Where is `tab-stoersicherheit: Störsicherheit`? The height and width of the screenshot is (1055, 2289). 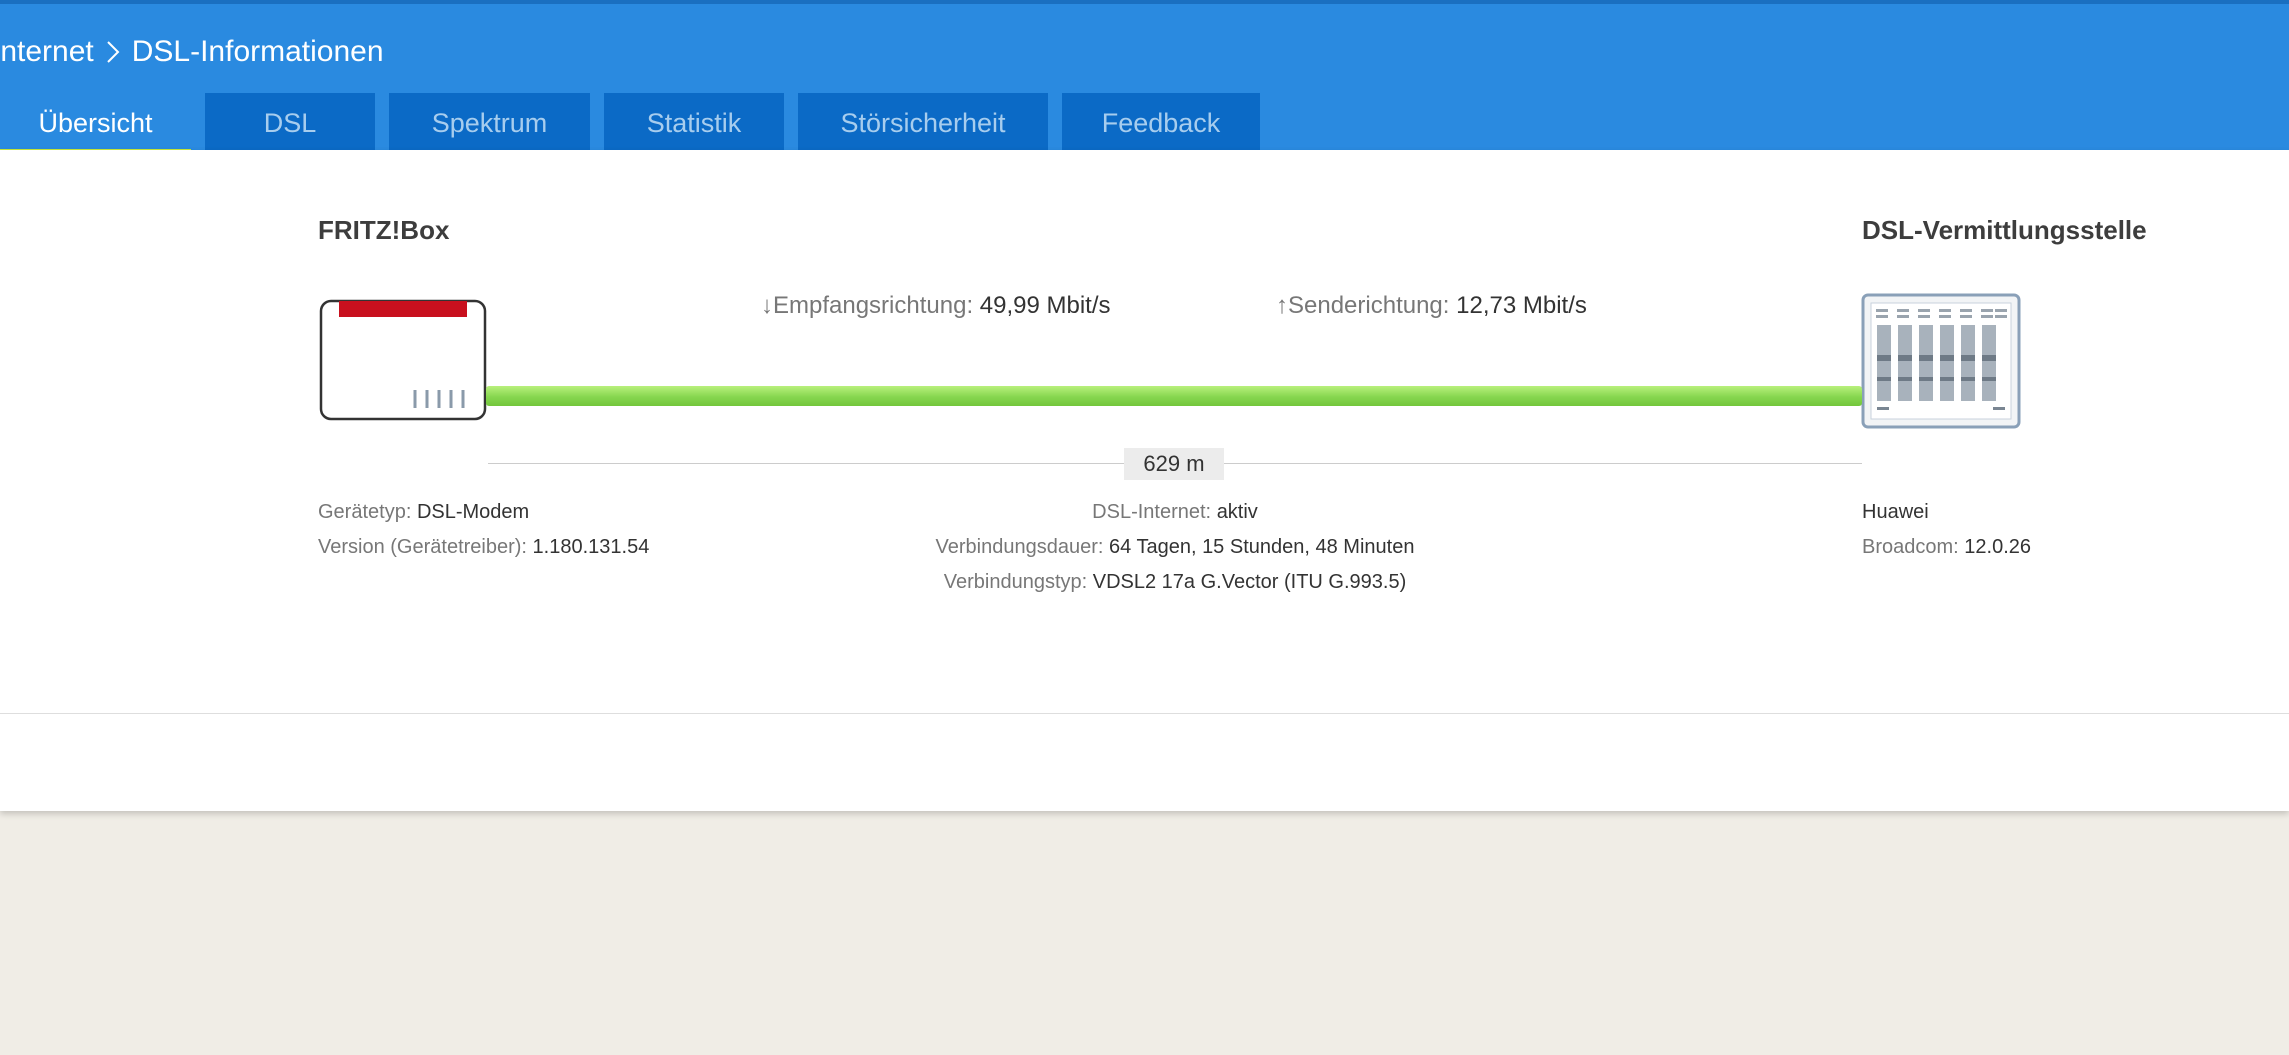
tab-stoersicherheit: Störsicherheit is located at coordinates (923, 123).